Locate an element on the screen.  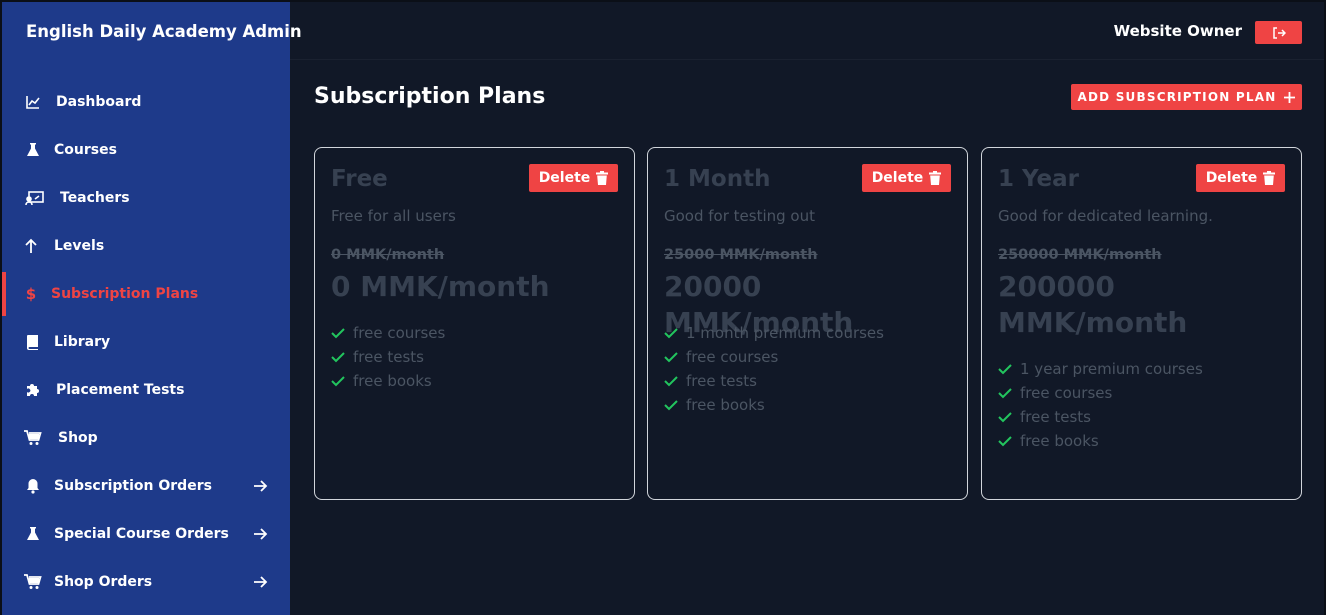
sidebar-item-placement-tests: Placement Tests is located at coordinates (146, 390).